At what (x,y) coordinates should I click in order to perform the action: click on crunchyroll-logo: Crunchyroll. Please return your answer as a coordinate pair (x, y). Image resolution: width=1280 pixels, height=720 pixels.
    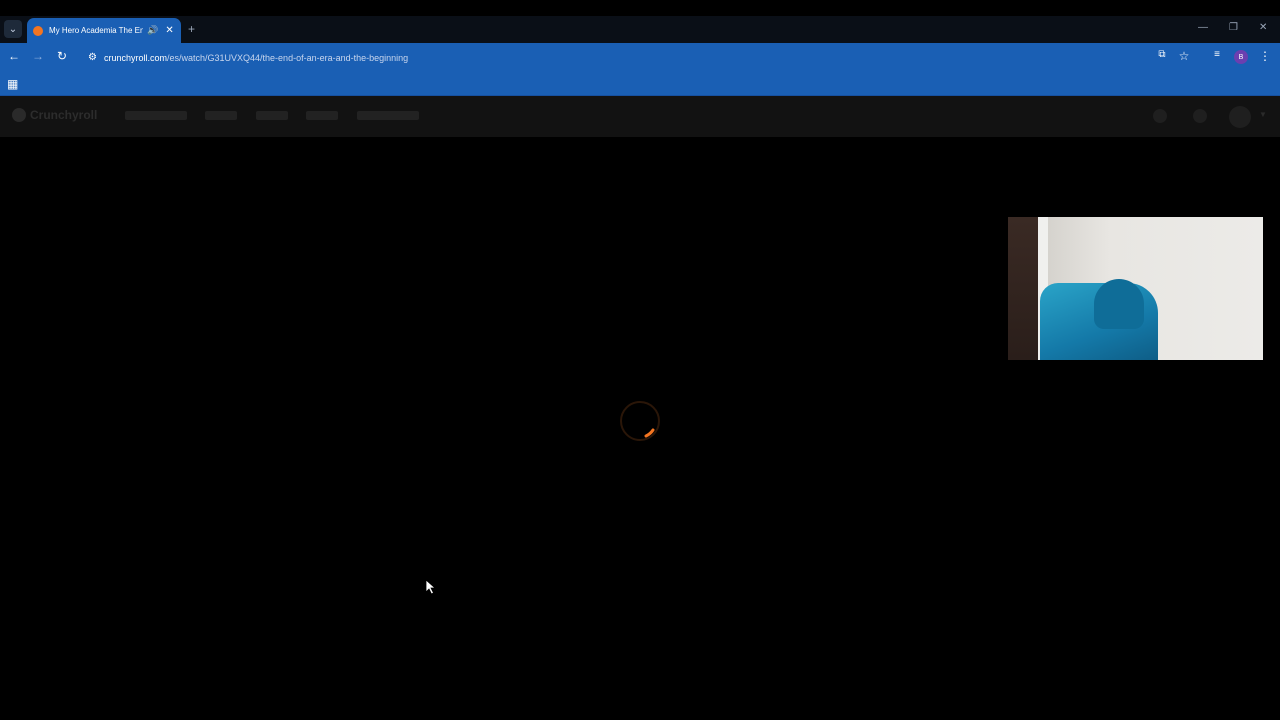
    Looking at the image, I should click on (54, 115).